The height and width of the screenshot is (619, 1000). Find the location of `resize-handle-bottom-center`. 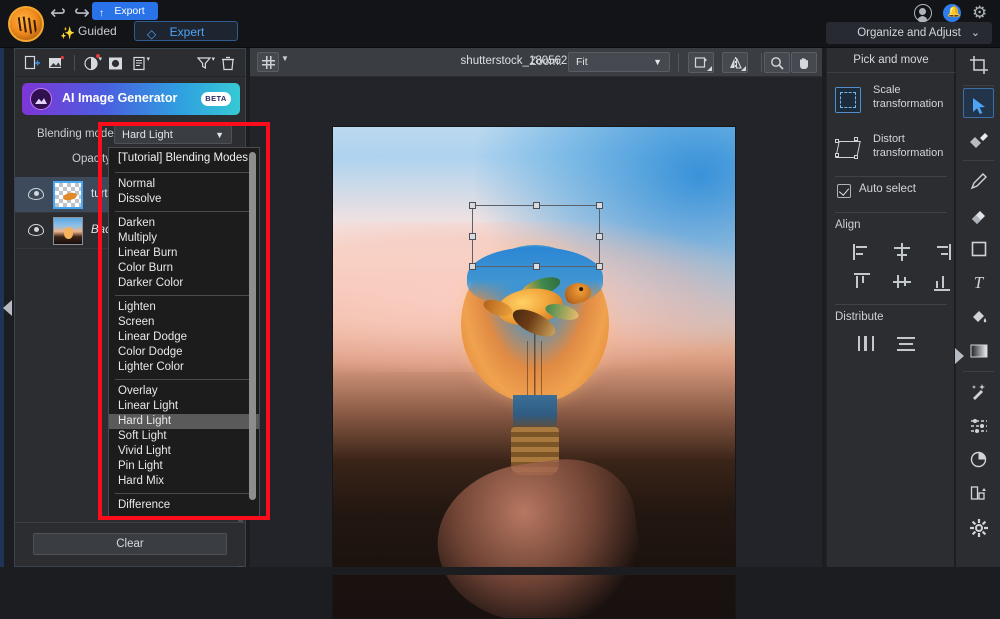

resize-handle-bottom-center is located at coordinates (536, 266).